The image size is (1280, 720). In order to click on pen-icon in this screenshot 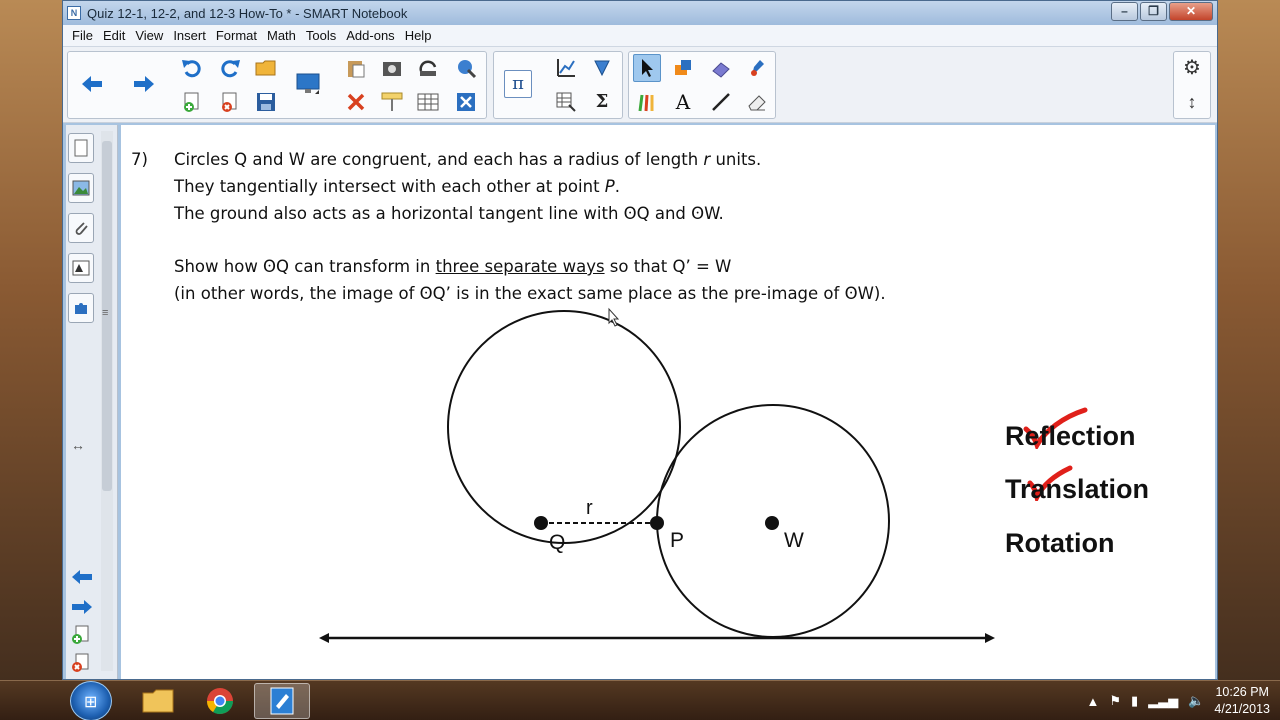, I will do `click(757, 68)`.